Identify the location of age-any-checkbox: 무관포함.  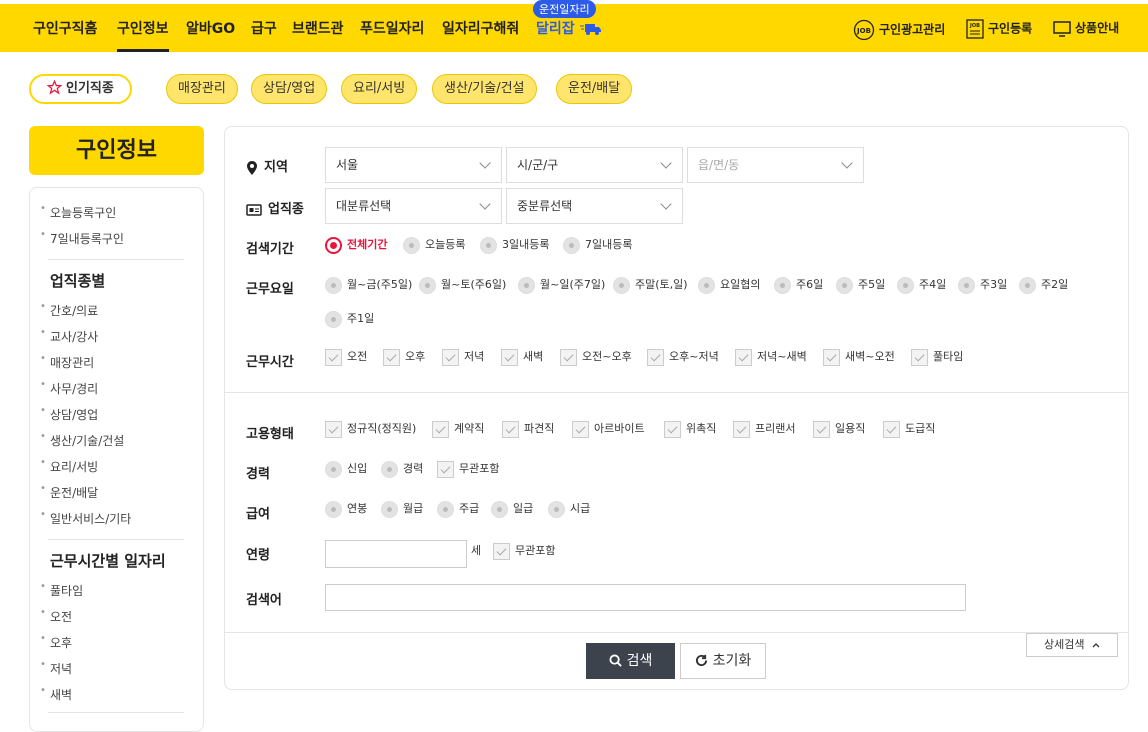
(524, 551).